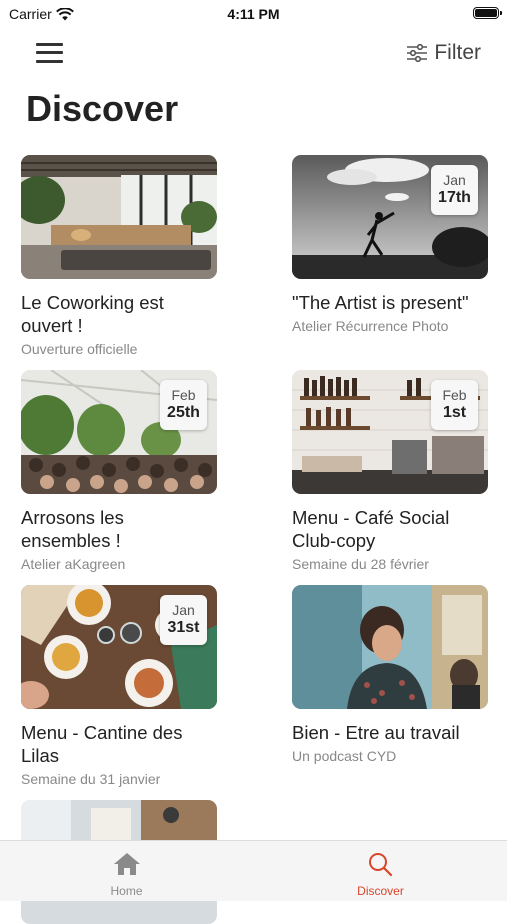 Image resolution: width=507 pixels, height=924 pixels. What do you see at coordinates (72, 529) in the screenshot?
I see `event-title: Arrosons les ensembles !` at bounding box center [72, 529].